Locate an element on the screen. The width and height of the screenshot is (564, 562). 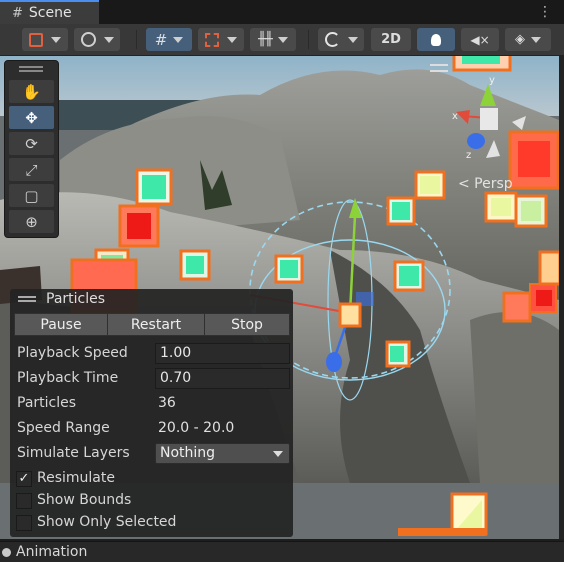
effects-icon: ◈ is located at coordinates (520, 39).